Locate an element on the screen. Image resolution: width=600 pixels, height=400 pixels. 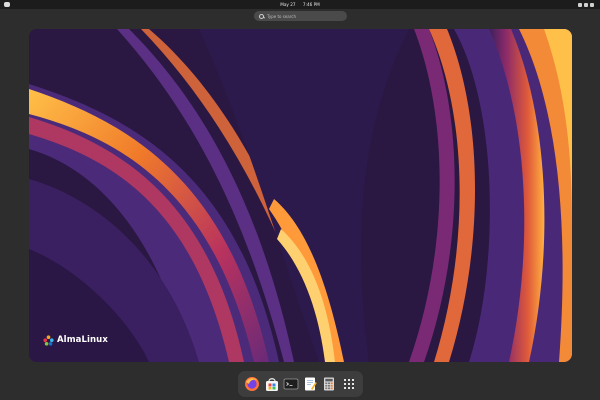
dock-terminal is located at coordinates (291, 384).